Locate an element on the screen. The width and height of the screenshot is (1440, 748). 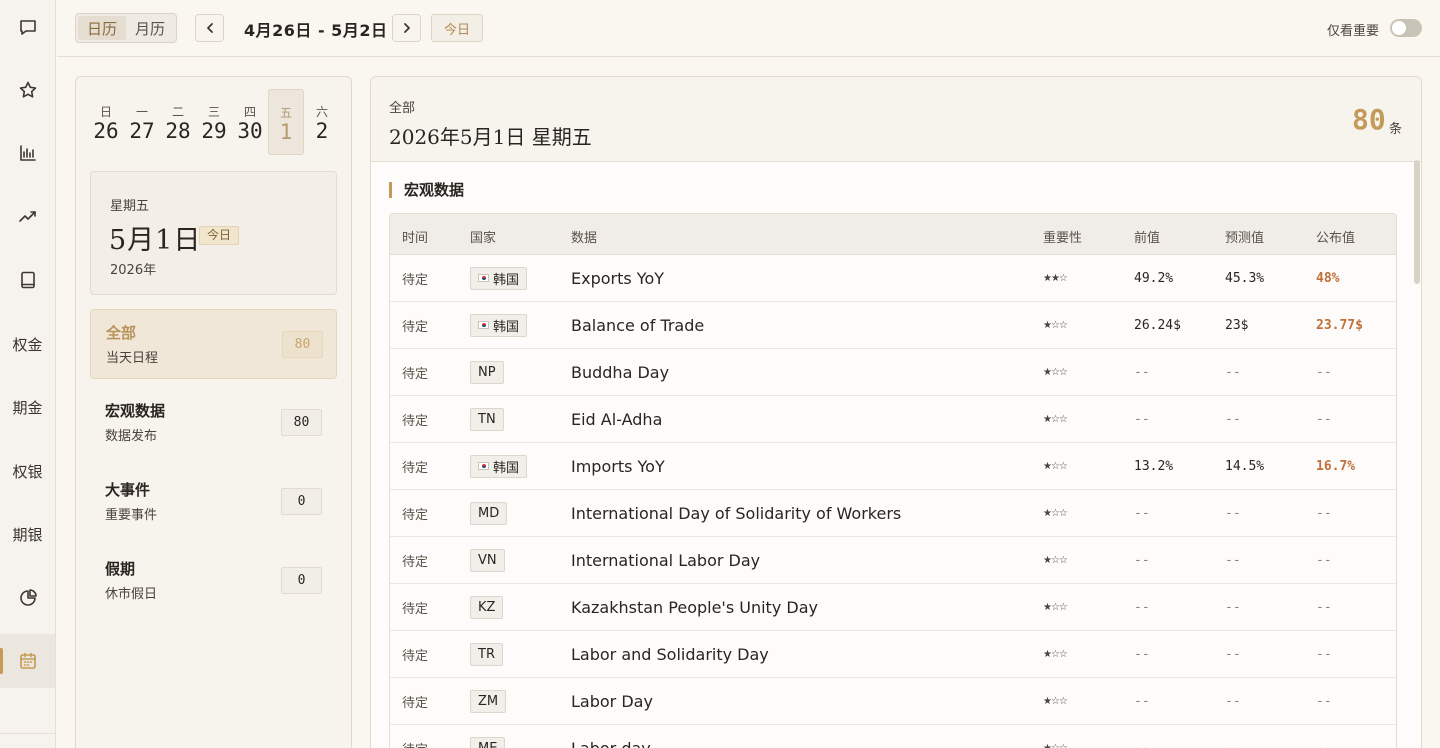
country-tag: TR is located at coordinates (486, 654).